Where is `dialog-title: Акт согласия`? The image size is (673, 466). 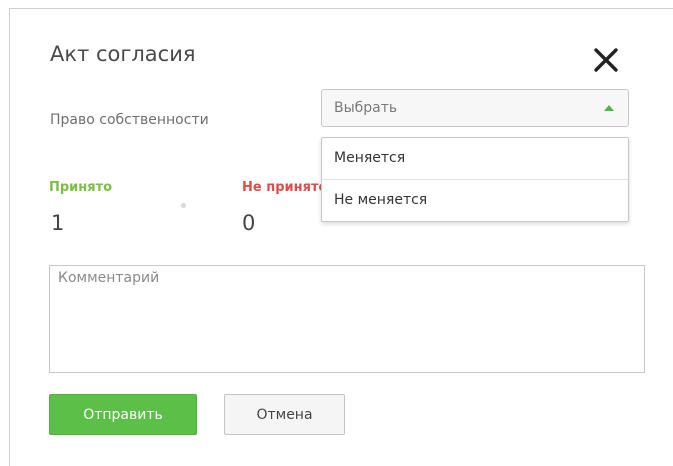
dialog-title: Акт согласия is located at coordinates (123, 54).